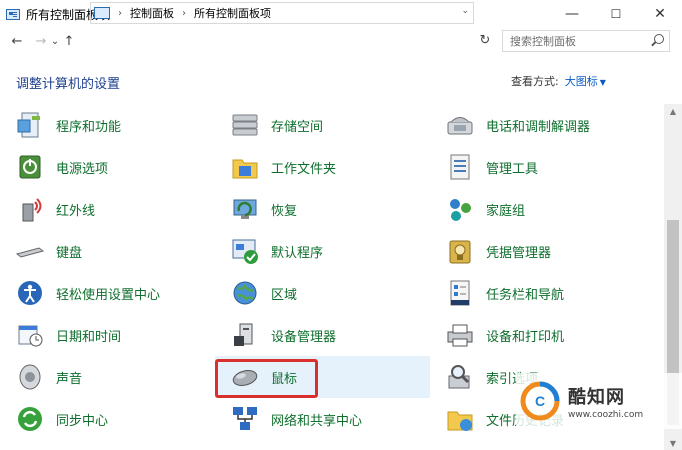 This screenshot has height=450, width=682. I want to click on chevron-down-icon: ▼, so click(603, 82).